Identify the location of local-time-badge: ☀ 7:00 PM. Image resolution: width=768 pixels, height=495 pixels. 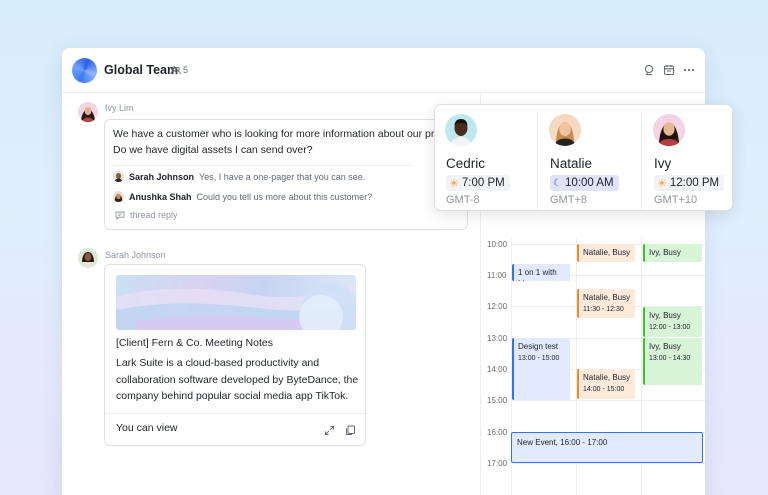
(478, 183).